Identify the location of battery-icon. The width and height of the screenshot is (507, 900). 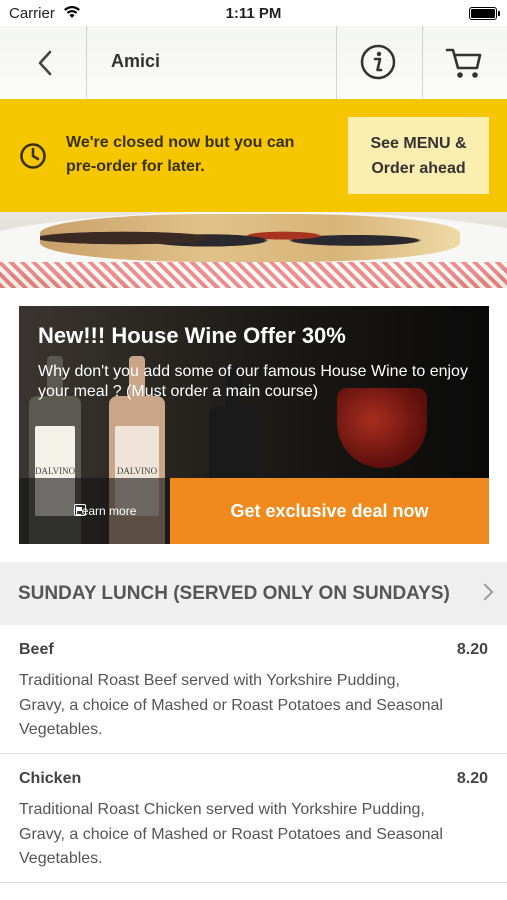
(484, 13).